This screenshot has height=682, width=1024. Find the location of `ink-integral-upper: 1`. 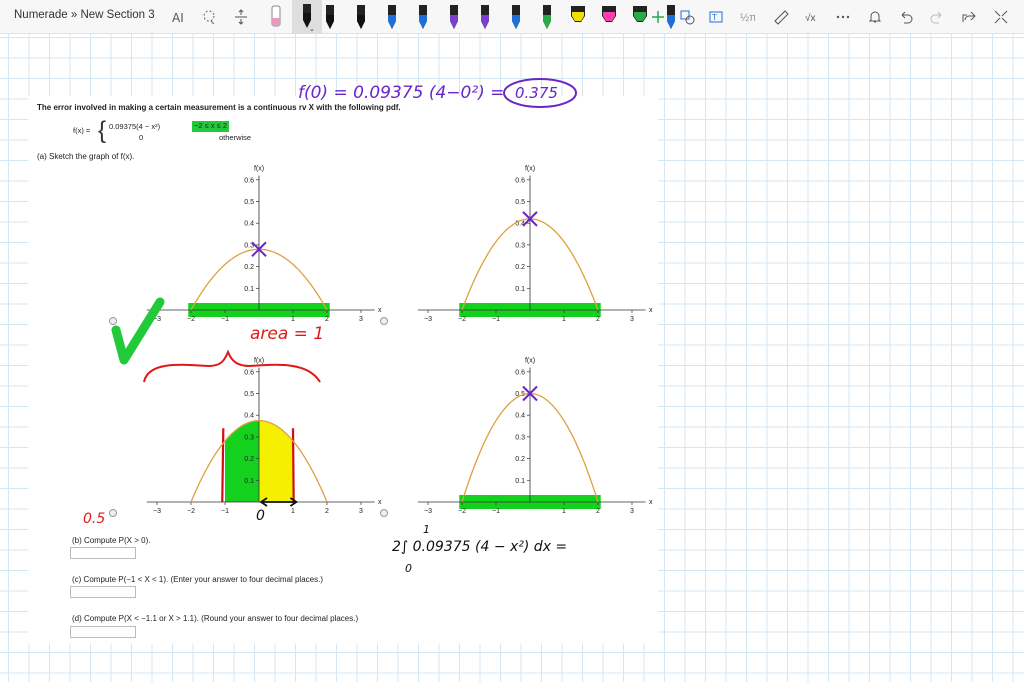

ink-integral-upper: 1 is located at coordinates (426, 529).